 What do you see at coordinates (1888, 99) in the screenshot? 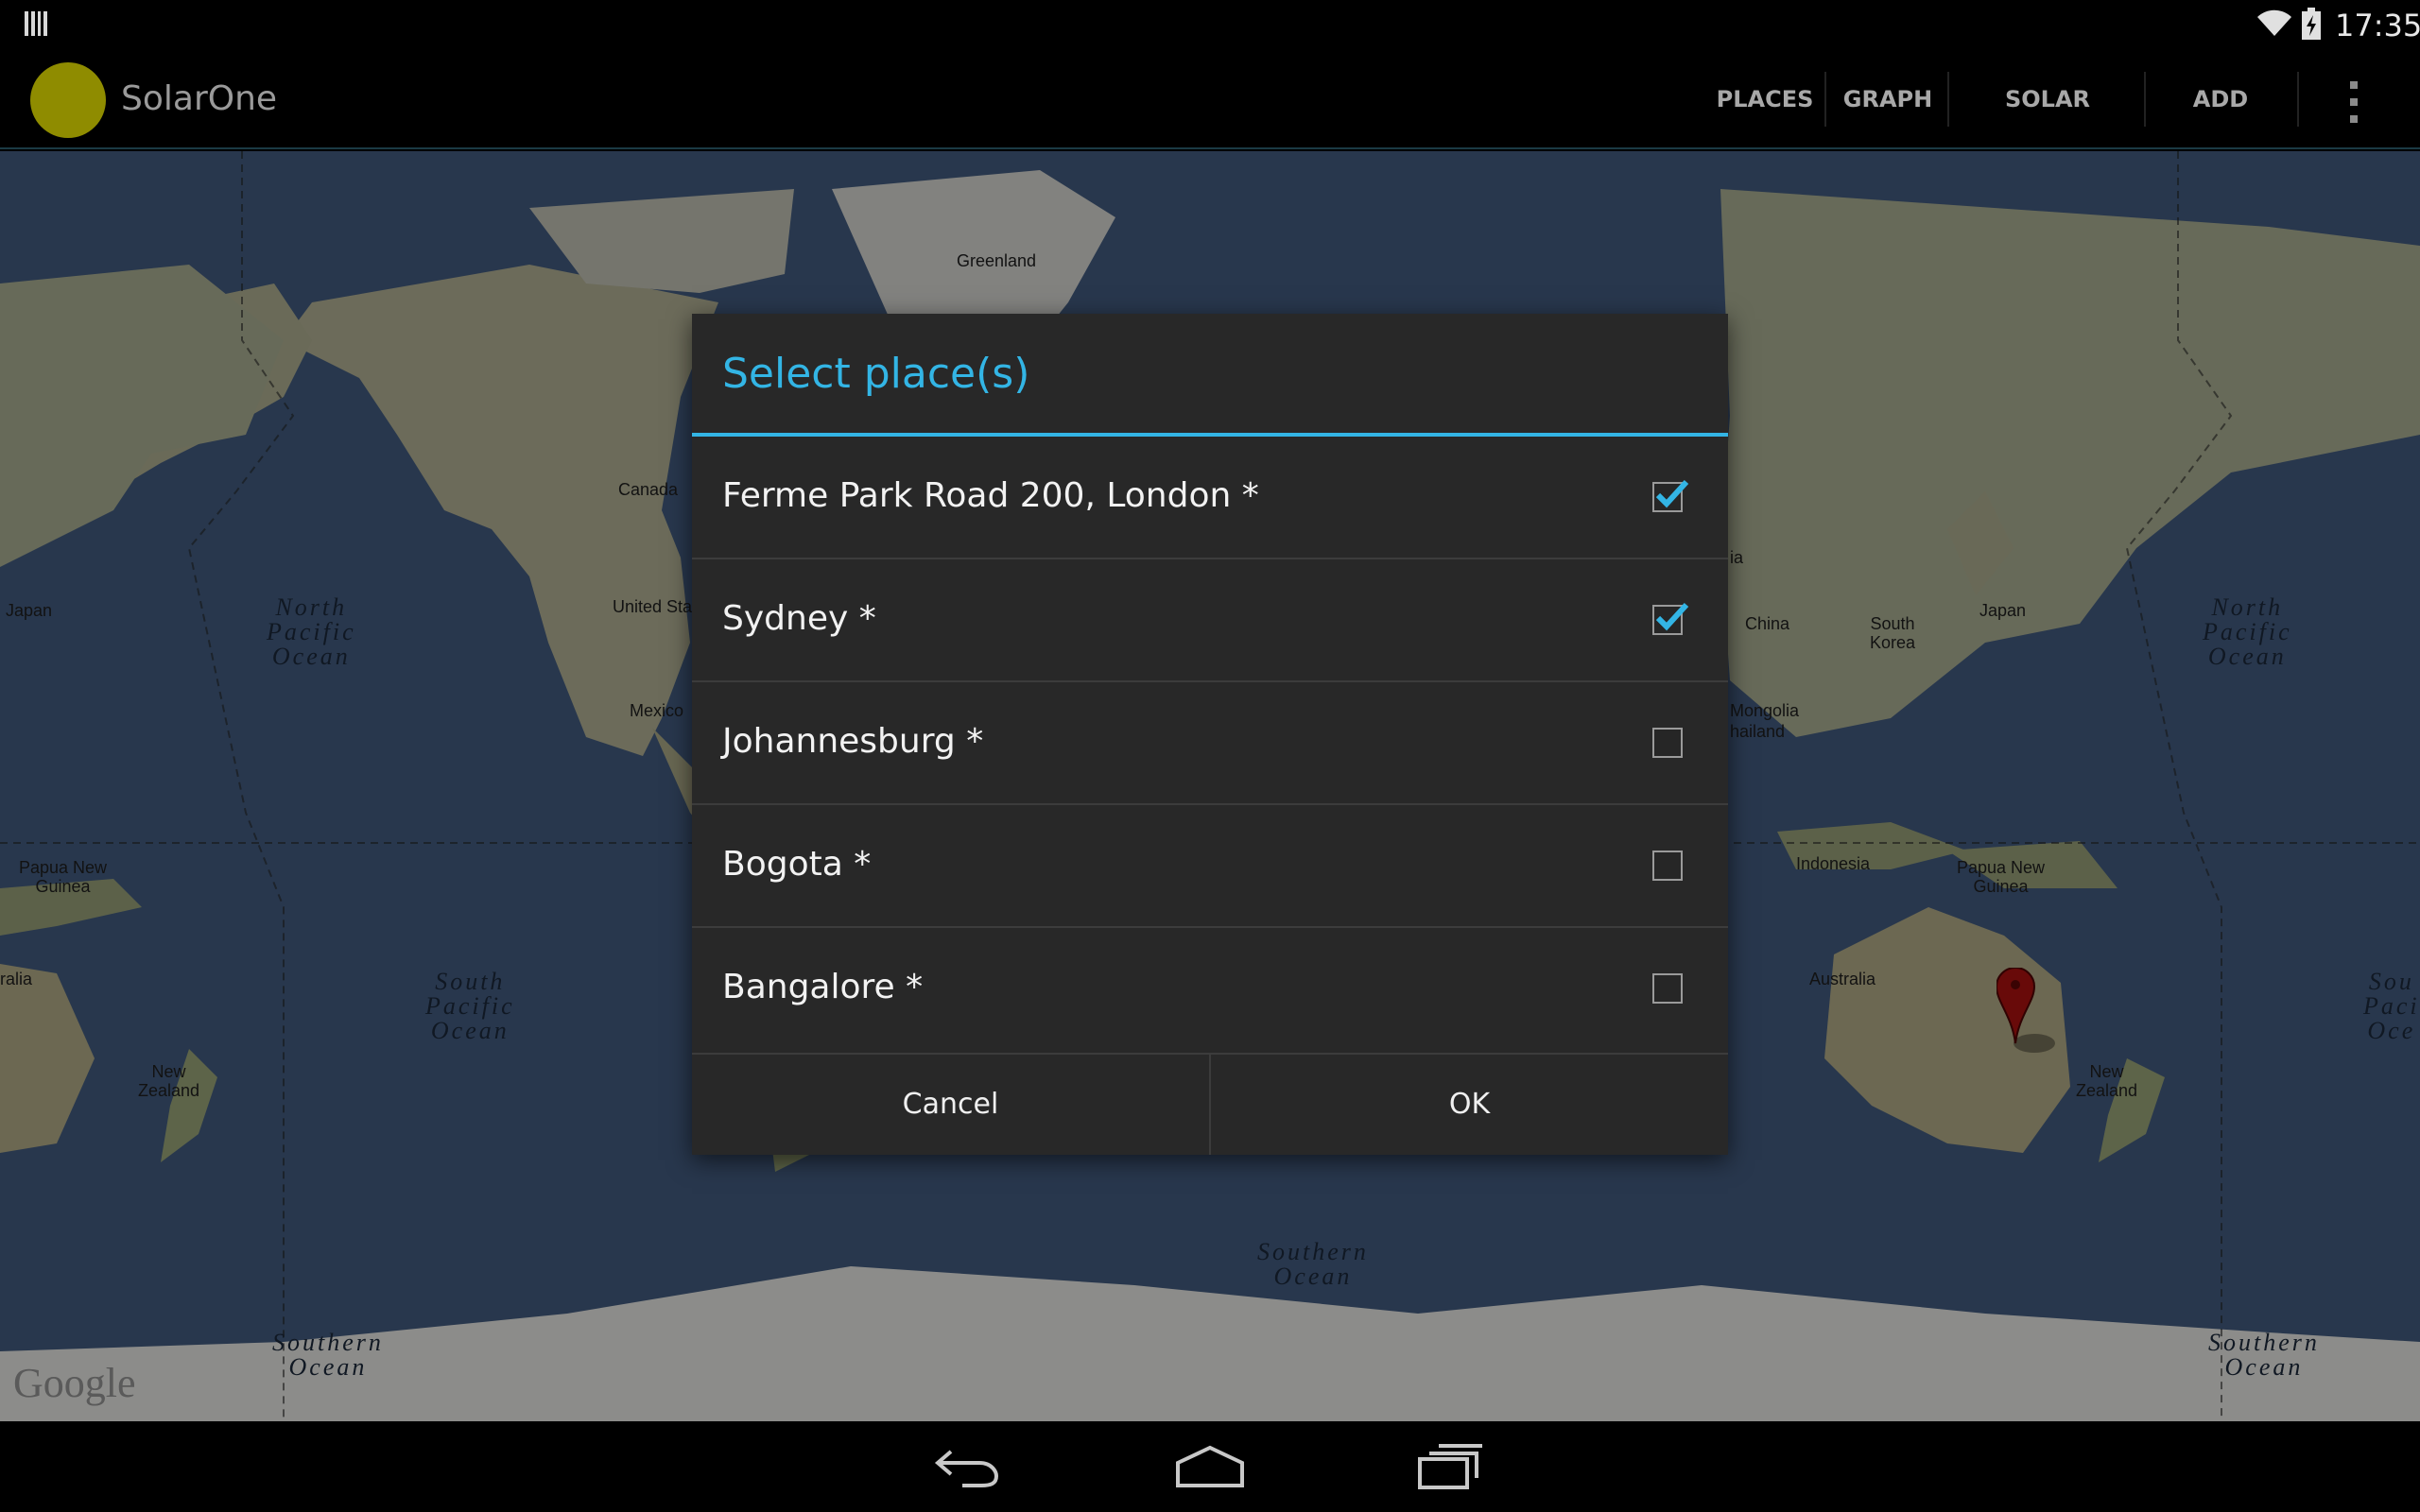
I see `action-graph: GRAPH` at bounding box center [1888, 99].